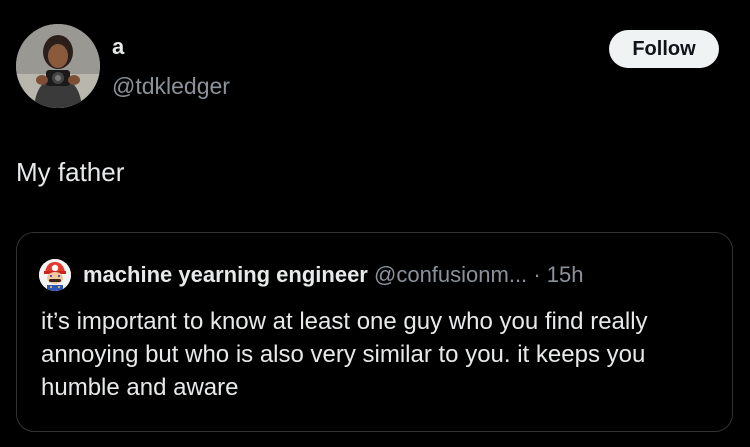 Image resolution: width=750 pixels, height=447 pixels. What do you see at coordinates (565, 274) in the screenshot?
I see `quoted-post-time: 15h` at bounding box center [565, 274].